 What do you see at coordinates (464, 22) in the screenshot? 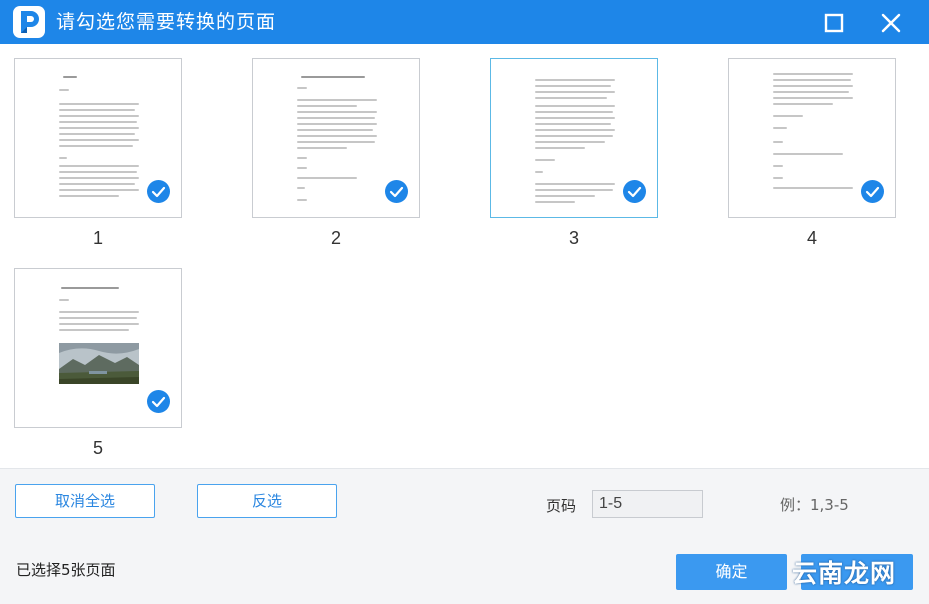
I see `title-bar: 请勾选您需要转换的页面` at bounding box center [464, 22].